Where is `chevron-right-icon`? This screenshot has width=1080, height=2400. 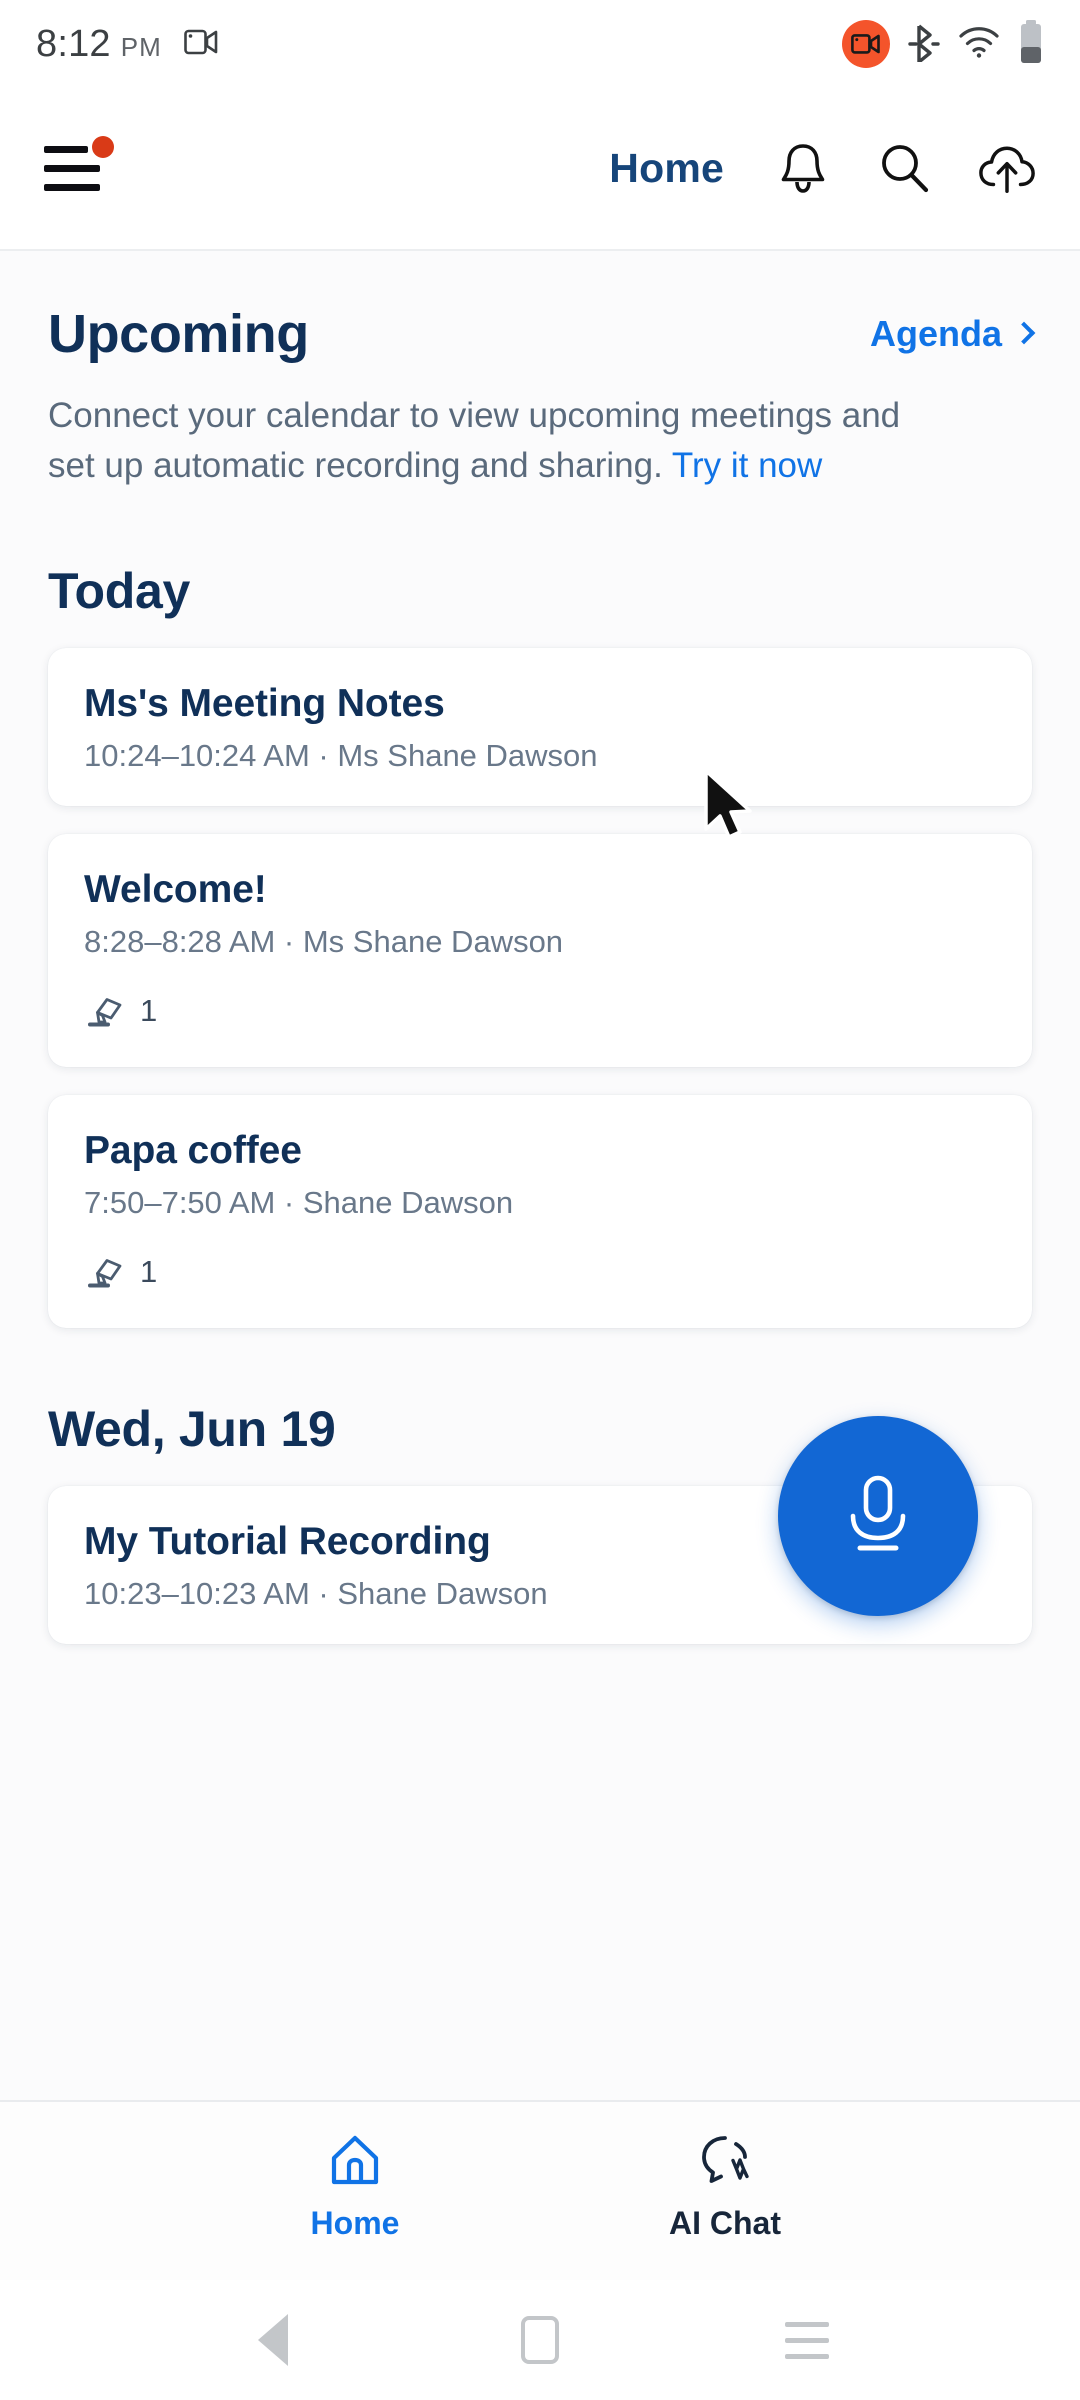
chevron-right-icon is located at coordinates (1024, 333).